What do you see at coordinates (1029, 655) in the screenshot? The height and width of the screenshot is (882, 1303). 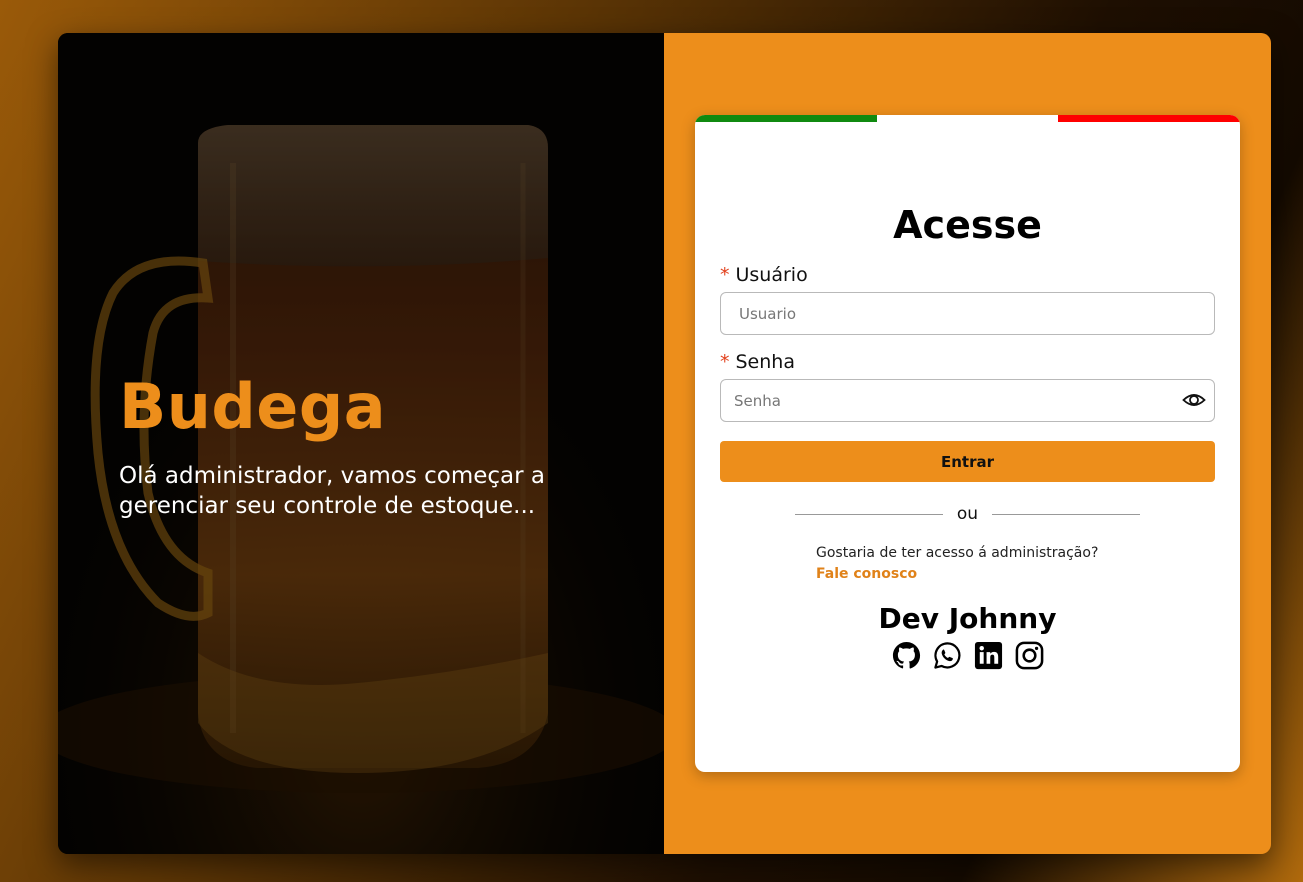 I see `instagram-icon` at bounding box center [1029, 655].